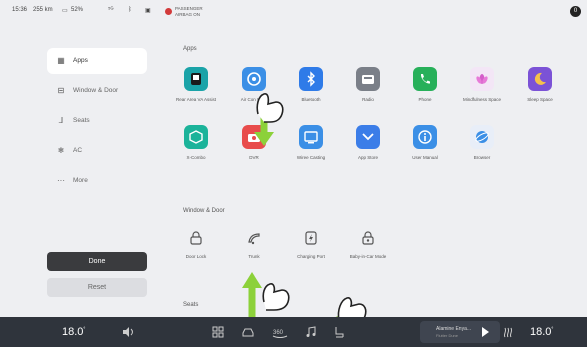 This screenshot has height=347, width=587. Describe the element at coordinates (368, 250) in the screenshot. I see `baby-in-car-mode-control: Baby-in-Car Mode` at that location.